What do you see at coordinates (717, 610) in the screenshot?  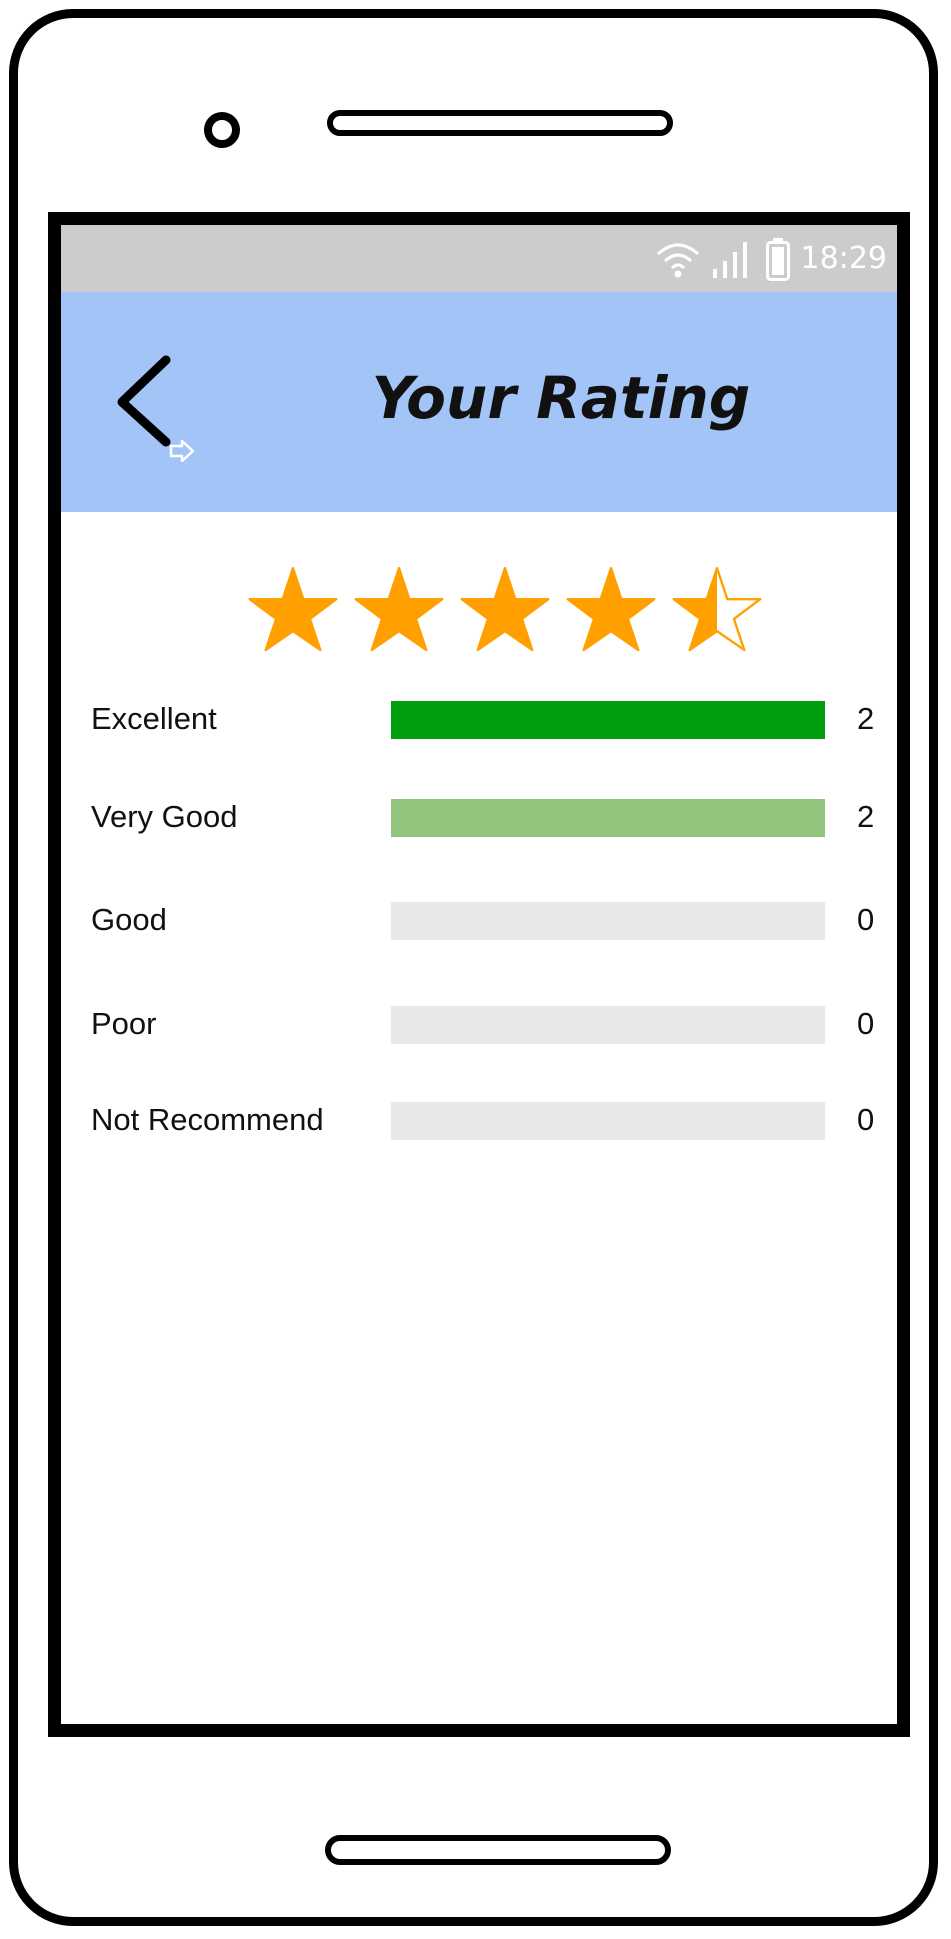 I see `star-half-icon` at bounding box center [717, 610].